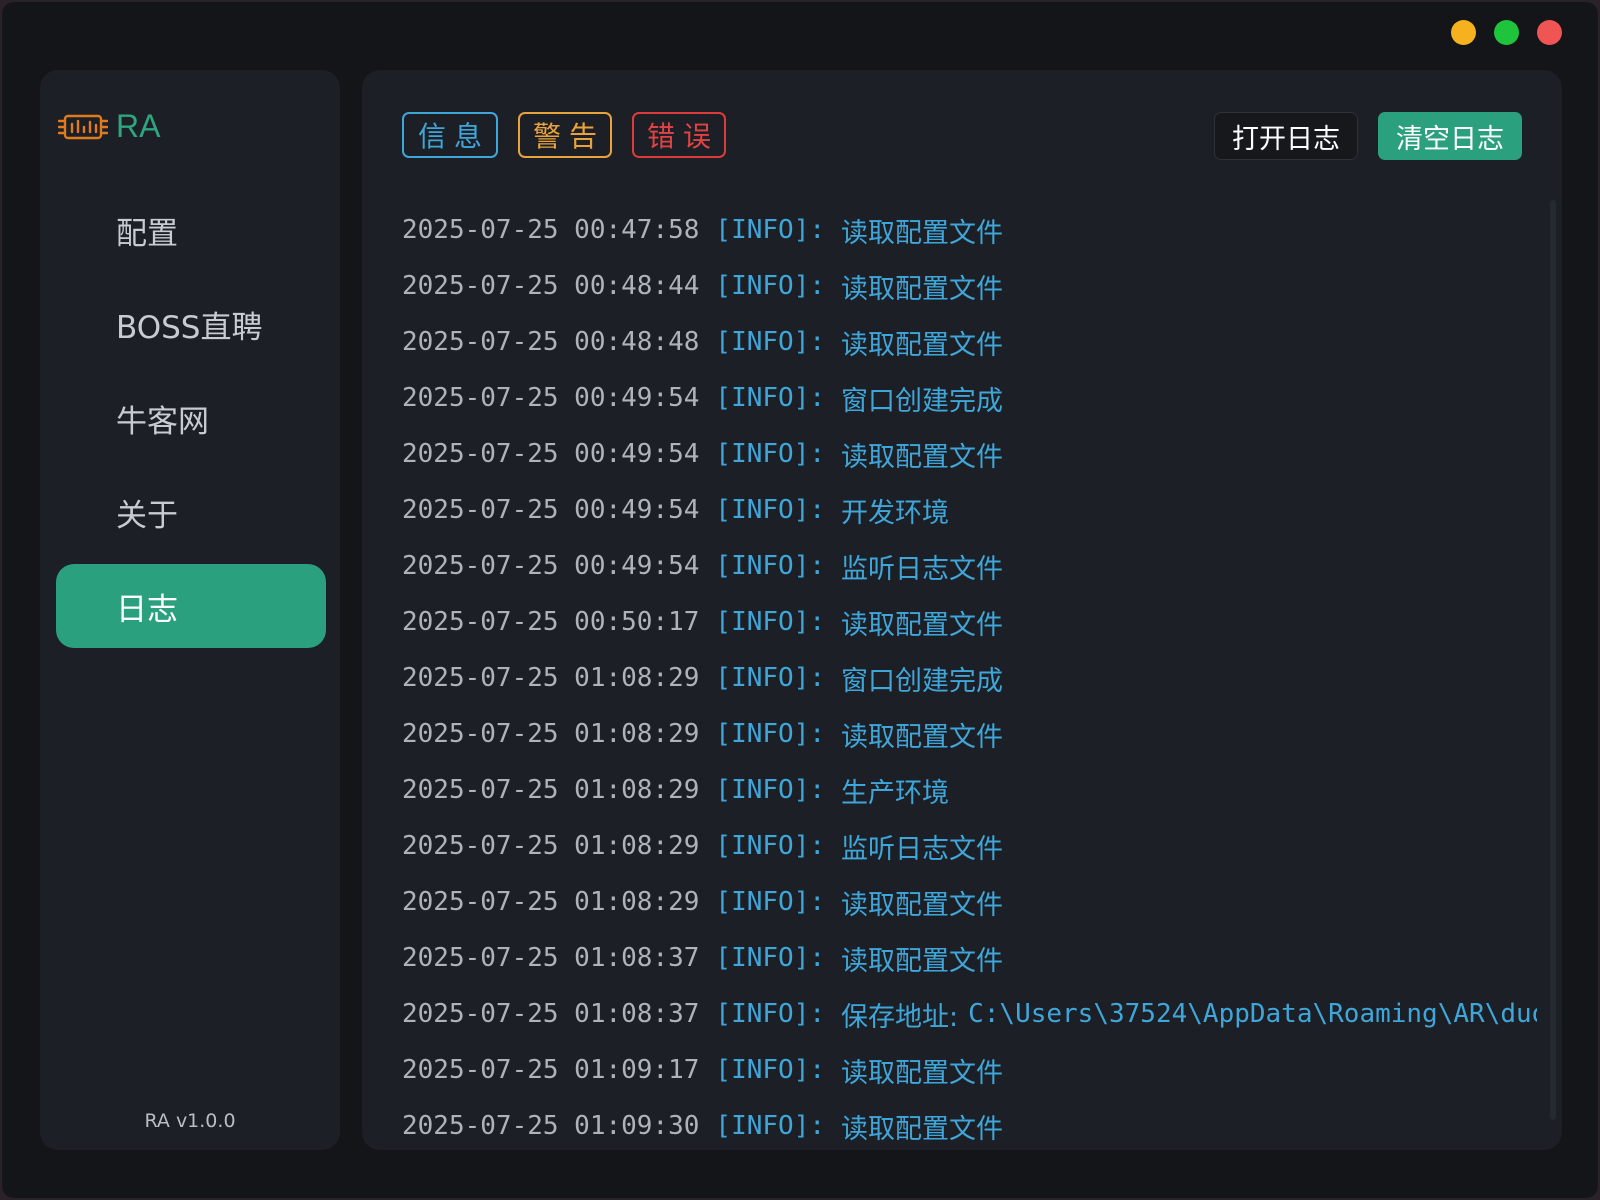 This screenshot has width=1600, height=1200. Describe the element at coordinates (679, 135) in the screenshot. I see `filter-error-button: 错误` at that location.